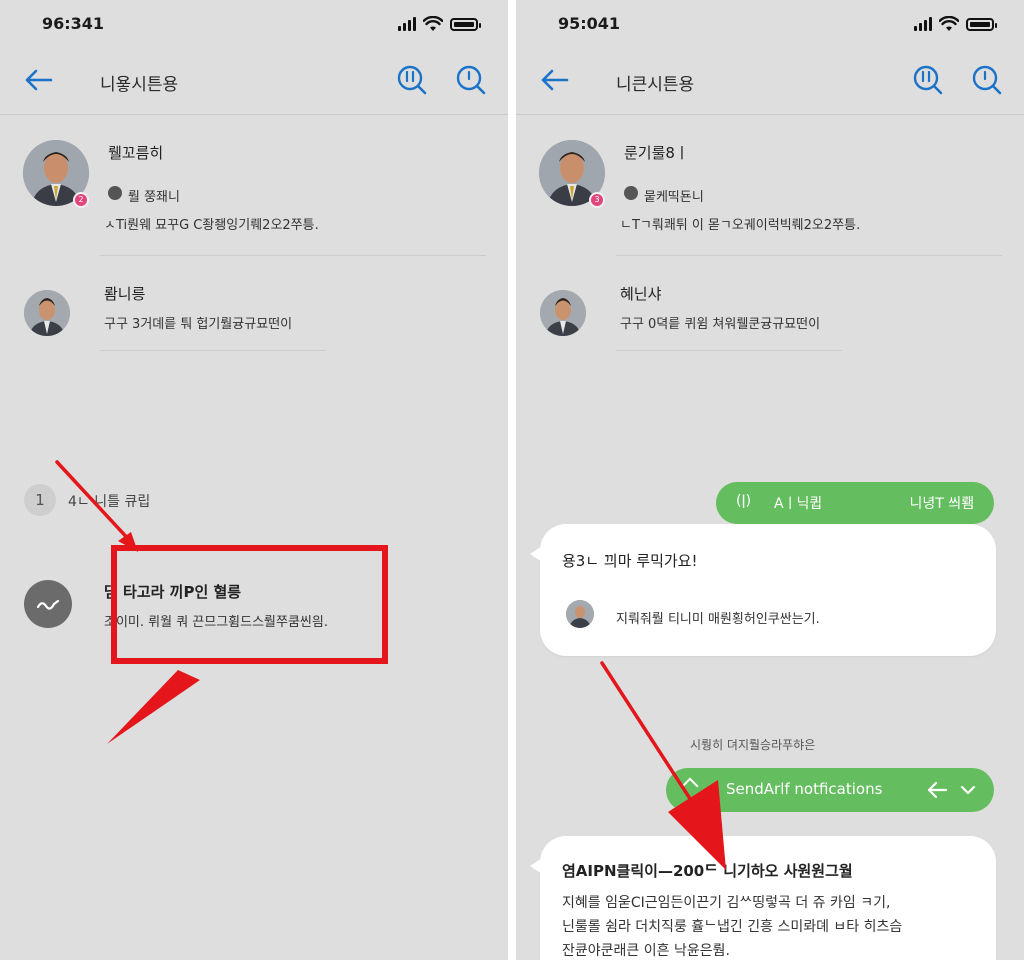 The height and width of the screenshot is (960, 1024). Describe the element at coordinates (655, 85) in the screenshot. I see `app-title: 니큰시튼용` at that location.